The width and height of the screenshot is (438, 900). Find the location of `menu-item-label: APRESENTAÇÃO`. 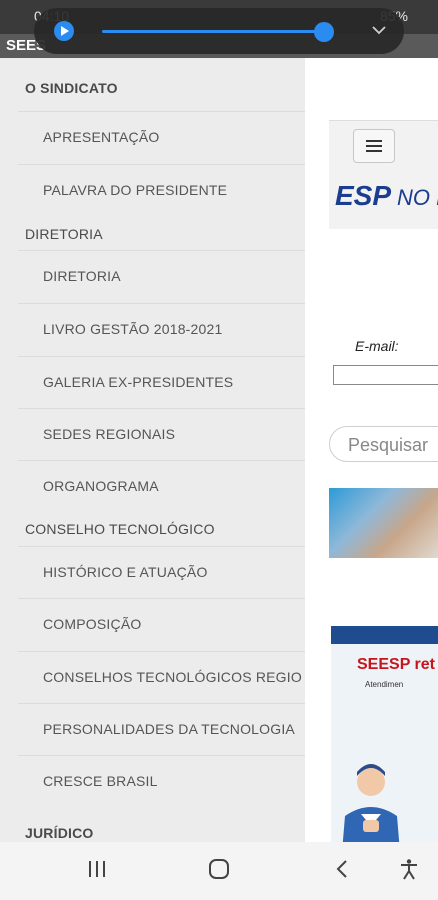

menu-item-label: APRESENTAÇÃO is located at coordinates (101, 137).